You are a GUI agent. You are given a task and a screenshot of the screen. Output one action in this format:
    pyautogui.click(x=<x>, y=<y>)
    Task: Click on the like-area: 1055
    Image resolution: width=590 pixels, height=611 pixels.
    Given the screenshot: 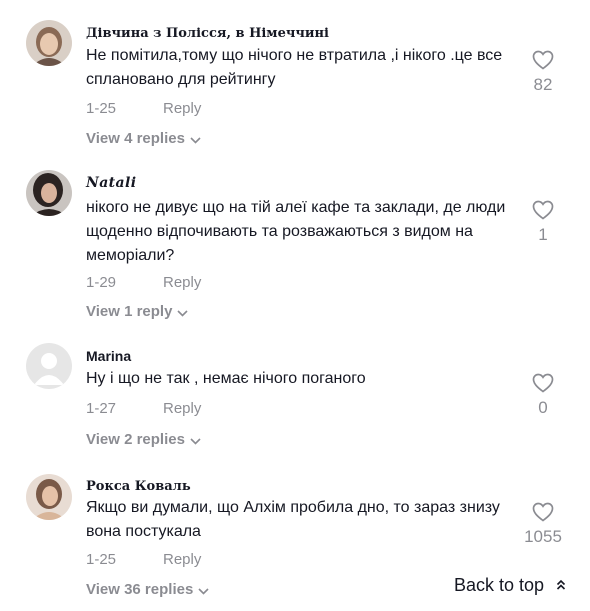 What is the action you would take?
    pyautogui.click(x=543, y=524)
    